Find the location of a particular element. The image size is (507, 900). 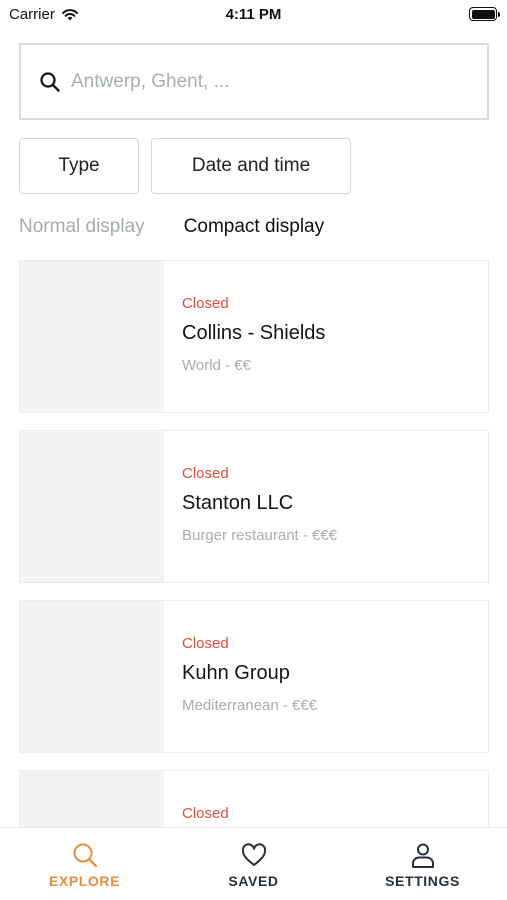

tab-explore: EXPLORE is located at coordinates (84, 864).